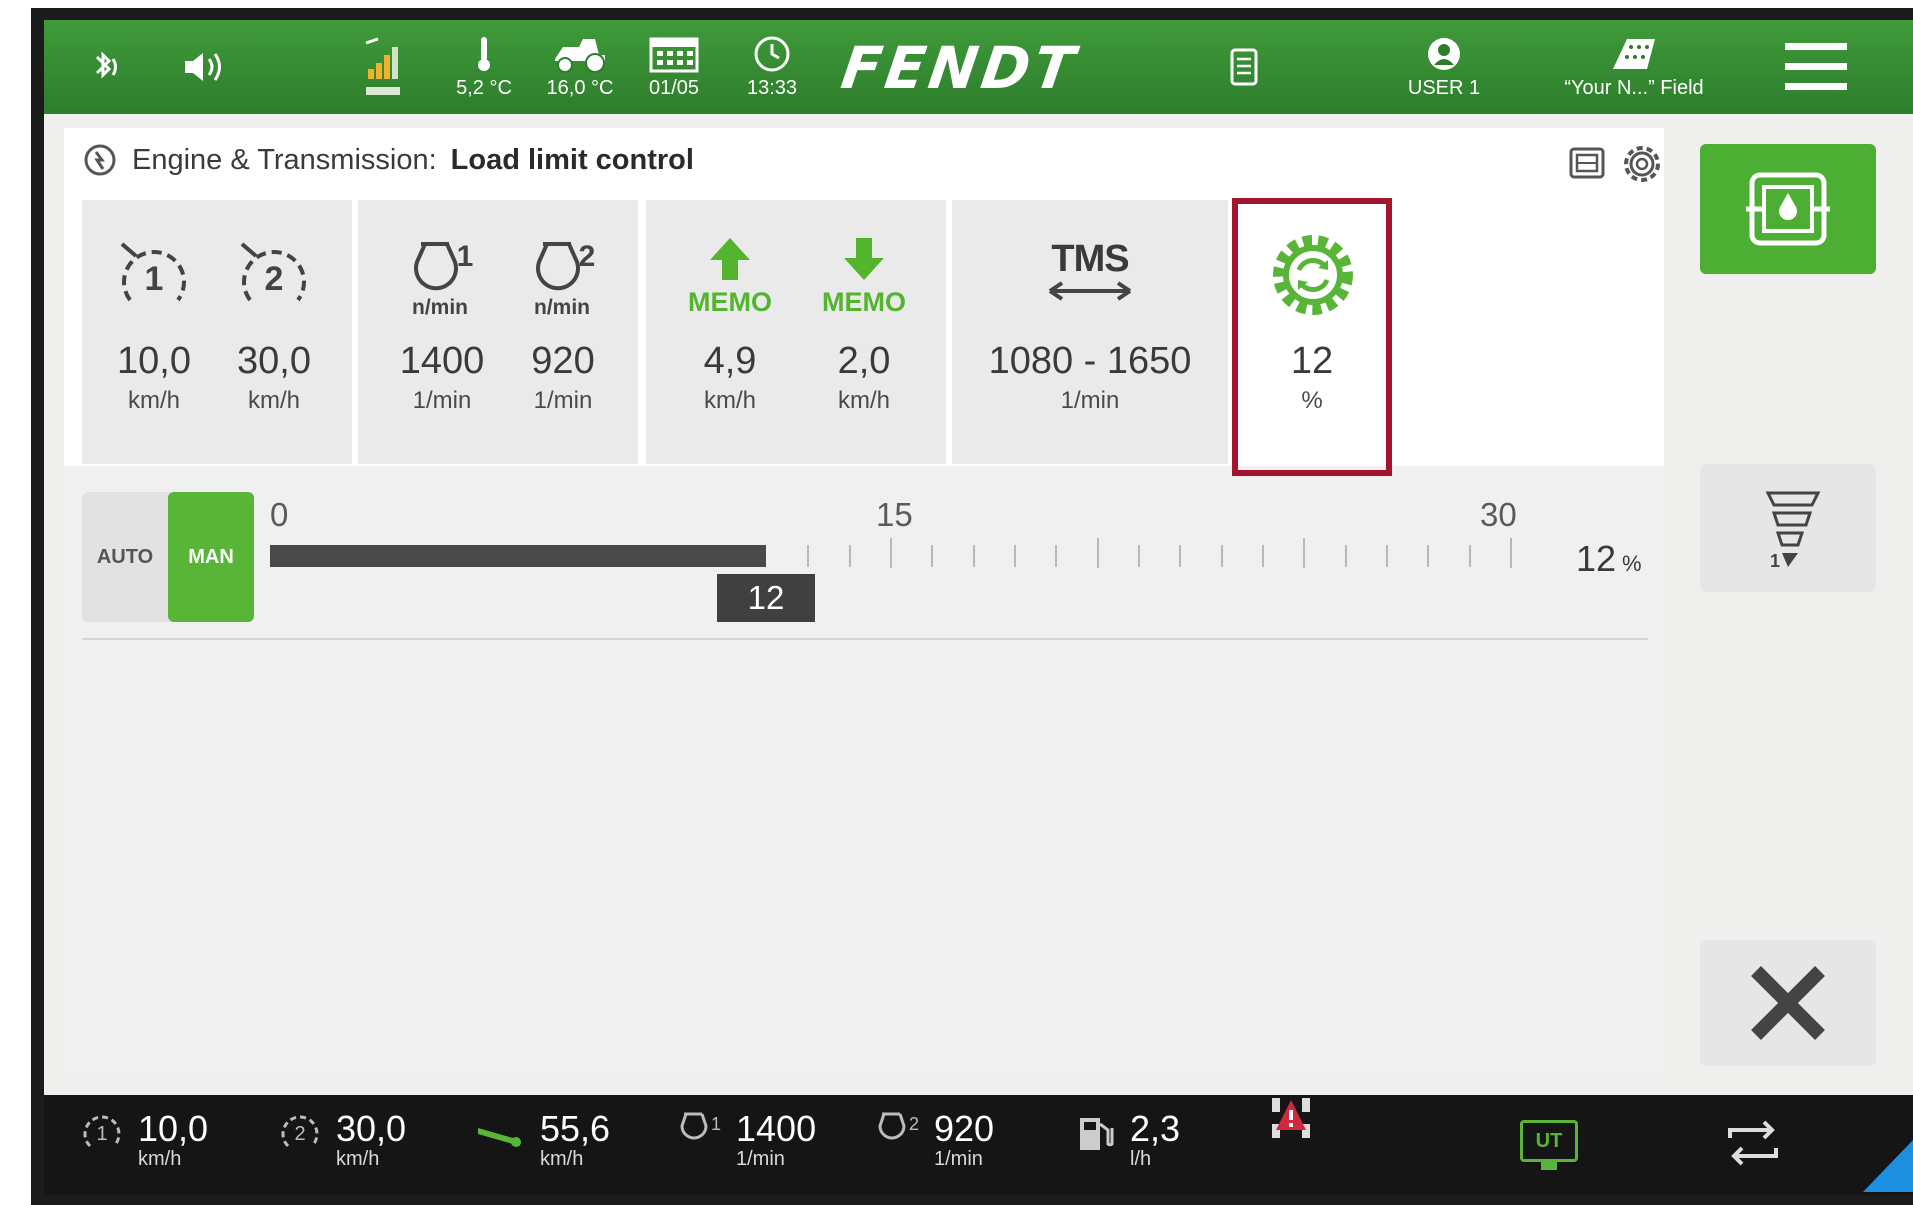 The width and height of the screenshot is (1913, 1205). I want to click on man-option: MAN, so click(211, 557).